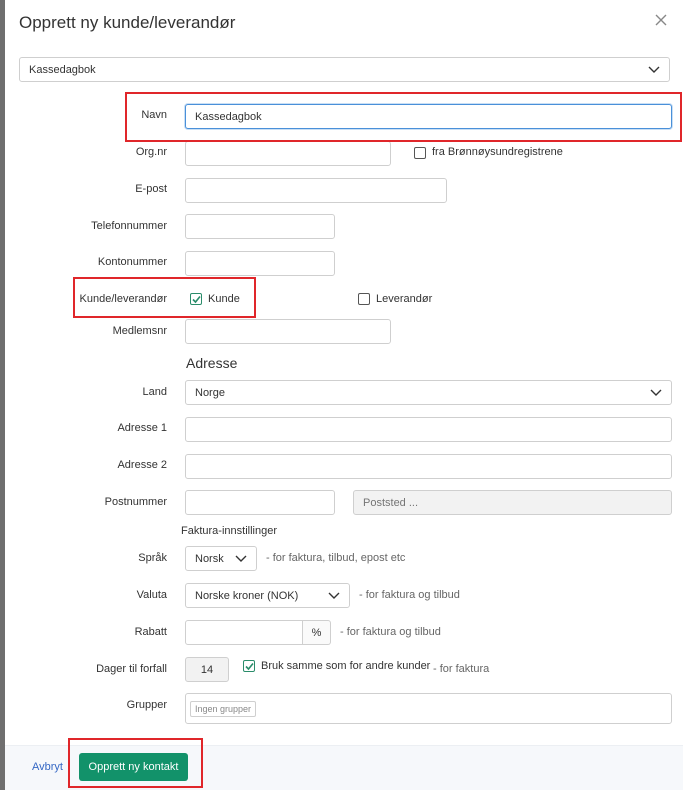 The height and width of the screenshot is (790, 683). I want to click on land-select-value: Norge, so click(210, 392).